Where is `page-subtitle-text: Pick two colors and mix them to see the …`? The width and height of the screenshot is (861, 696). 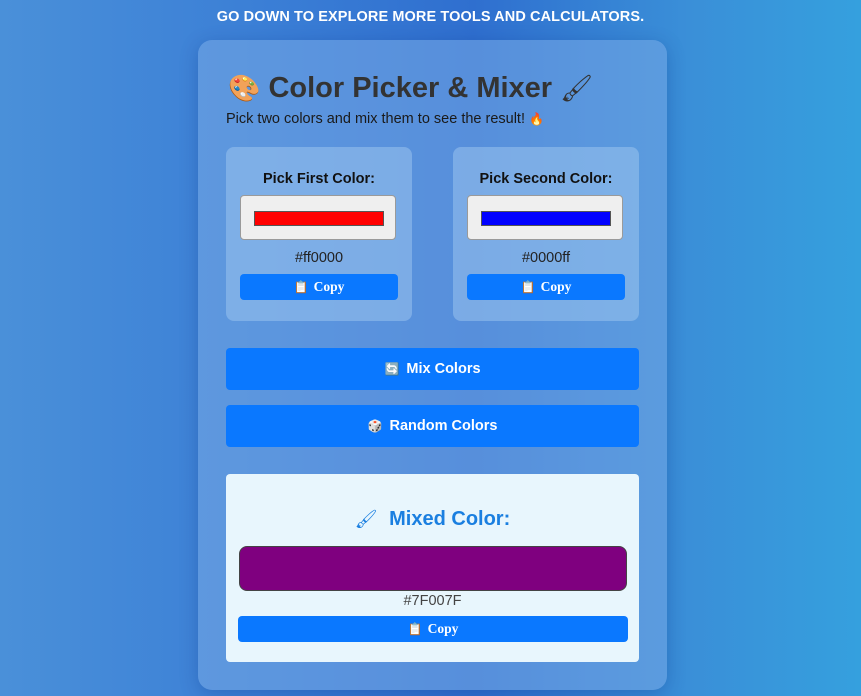 page-subtitle-text: Pick two colors and mix them to see the … is located at coordinates (375, 119).